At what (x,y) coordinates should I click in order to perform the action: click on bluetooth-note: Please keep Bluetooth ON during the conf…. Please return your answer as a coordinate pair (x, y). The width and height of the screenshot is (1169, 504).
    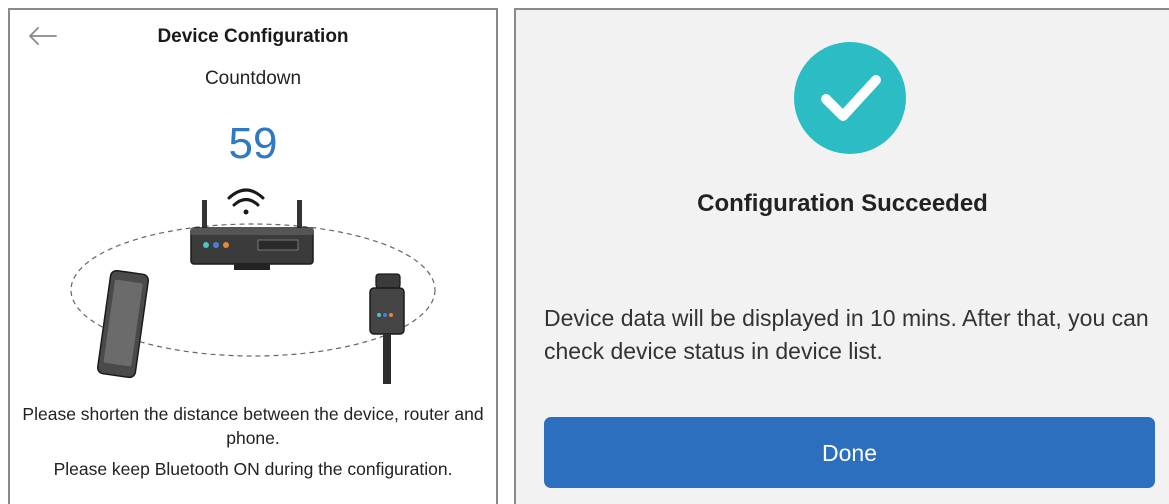
    Looking at the image, I should click on (253, 469).